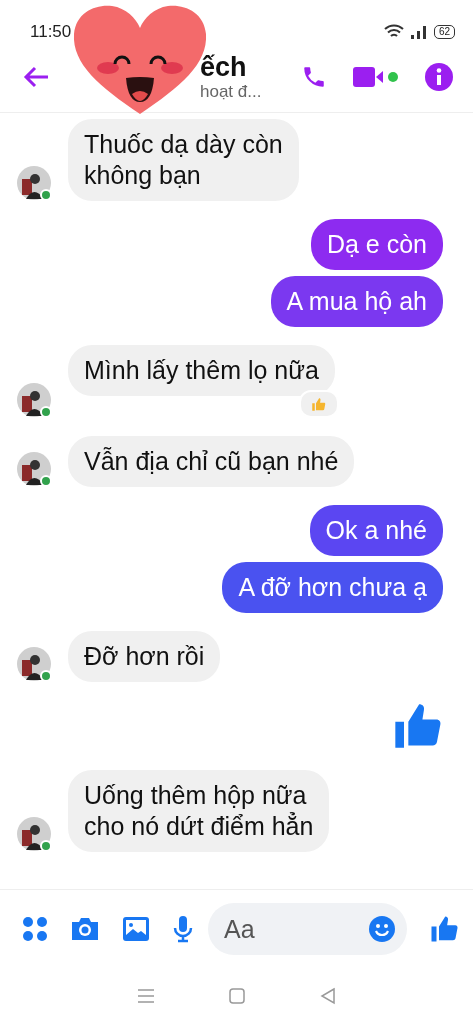  What do you see at coordinates (332, 587) in the screenshot?
I see `message-bubble: A đỡ hơn chưa ạ` at bounding box center [332, 587].